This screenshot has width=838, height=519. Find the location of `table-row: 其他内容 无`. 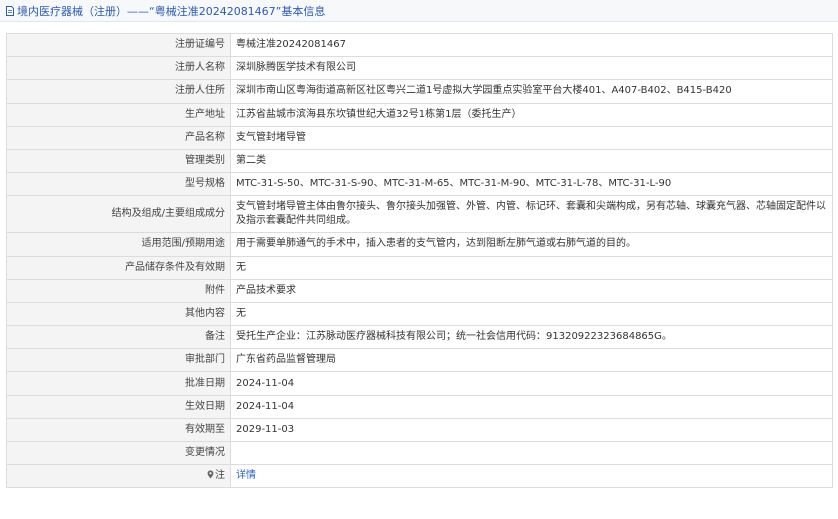

table-row: 其他内容 无 is located at coordinates (419, 314).